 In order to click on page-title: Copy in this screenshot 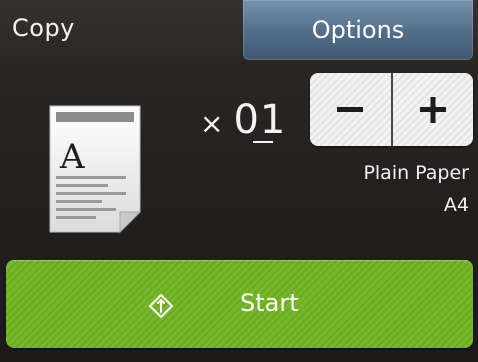, I will do `click(43, 28)`.